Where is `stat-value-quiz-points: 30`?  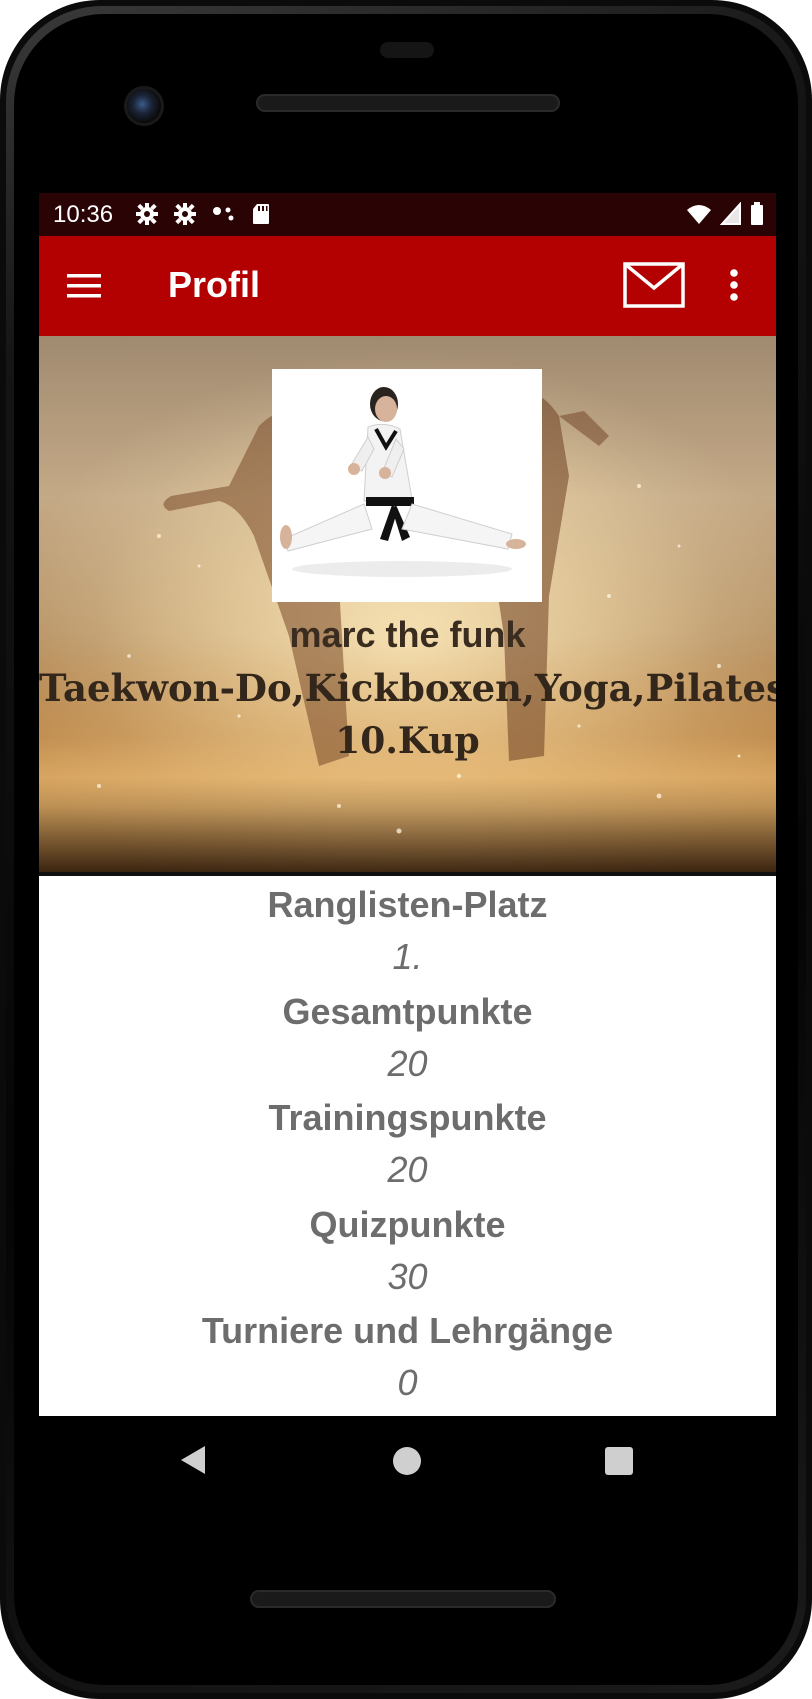
stat-value-quiz-points: 30 is located at coordinates (407, 1276).